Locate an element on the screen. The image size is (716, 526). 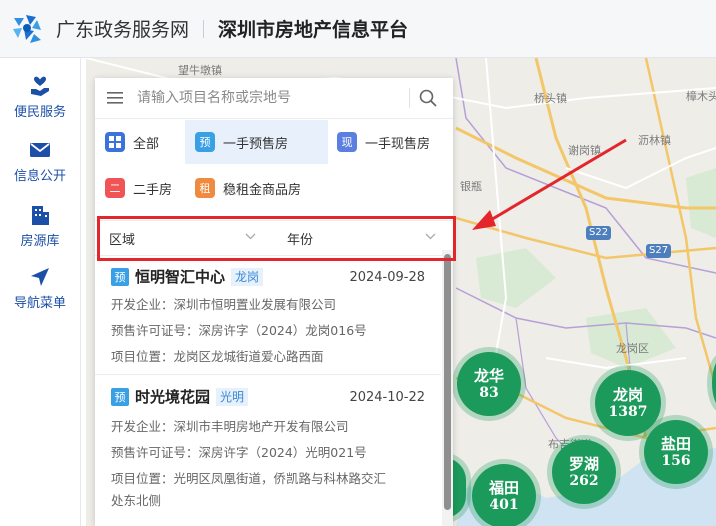
category-new-presale: 预 一手预售房 is located at coordinates (256, 142).